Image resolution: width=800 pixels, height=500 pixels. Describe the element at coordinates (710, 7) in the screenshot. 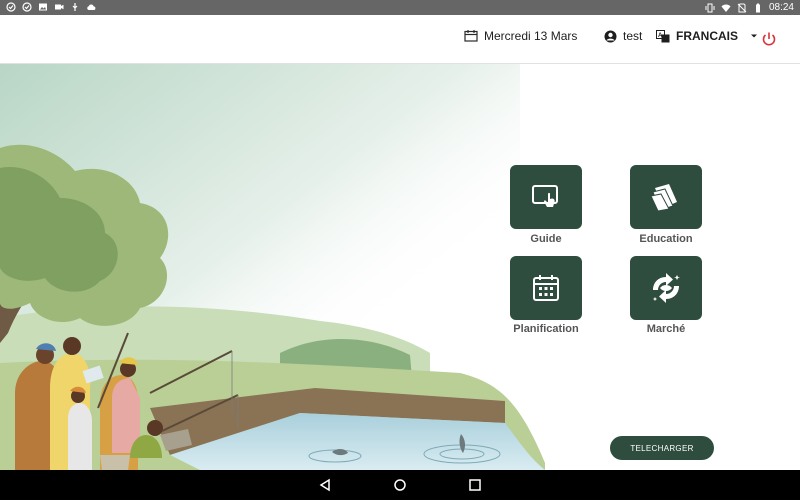

I see `vibrate-icon` at that location.